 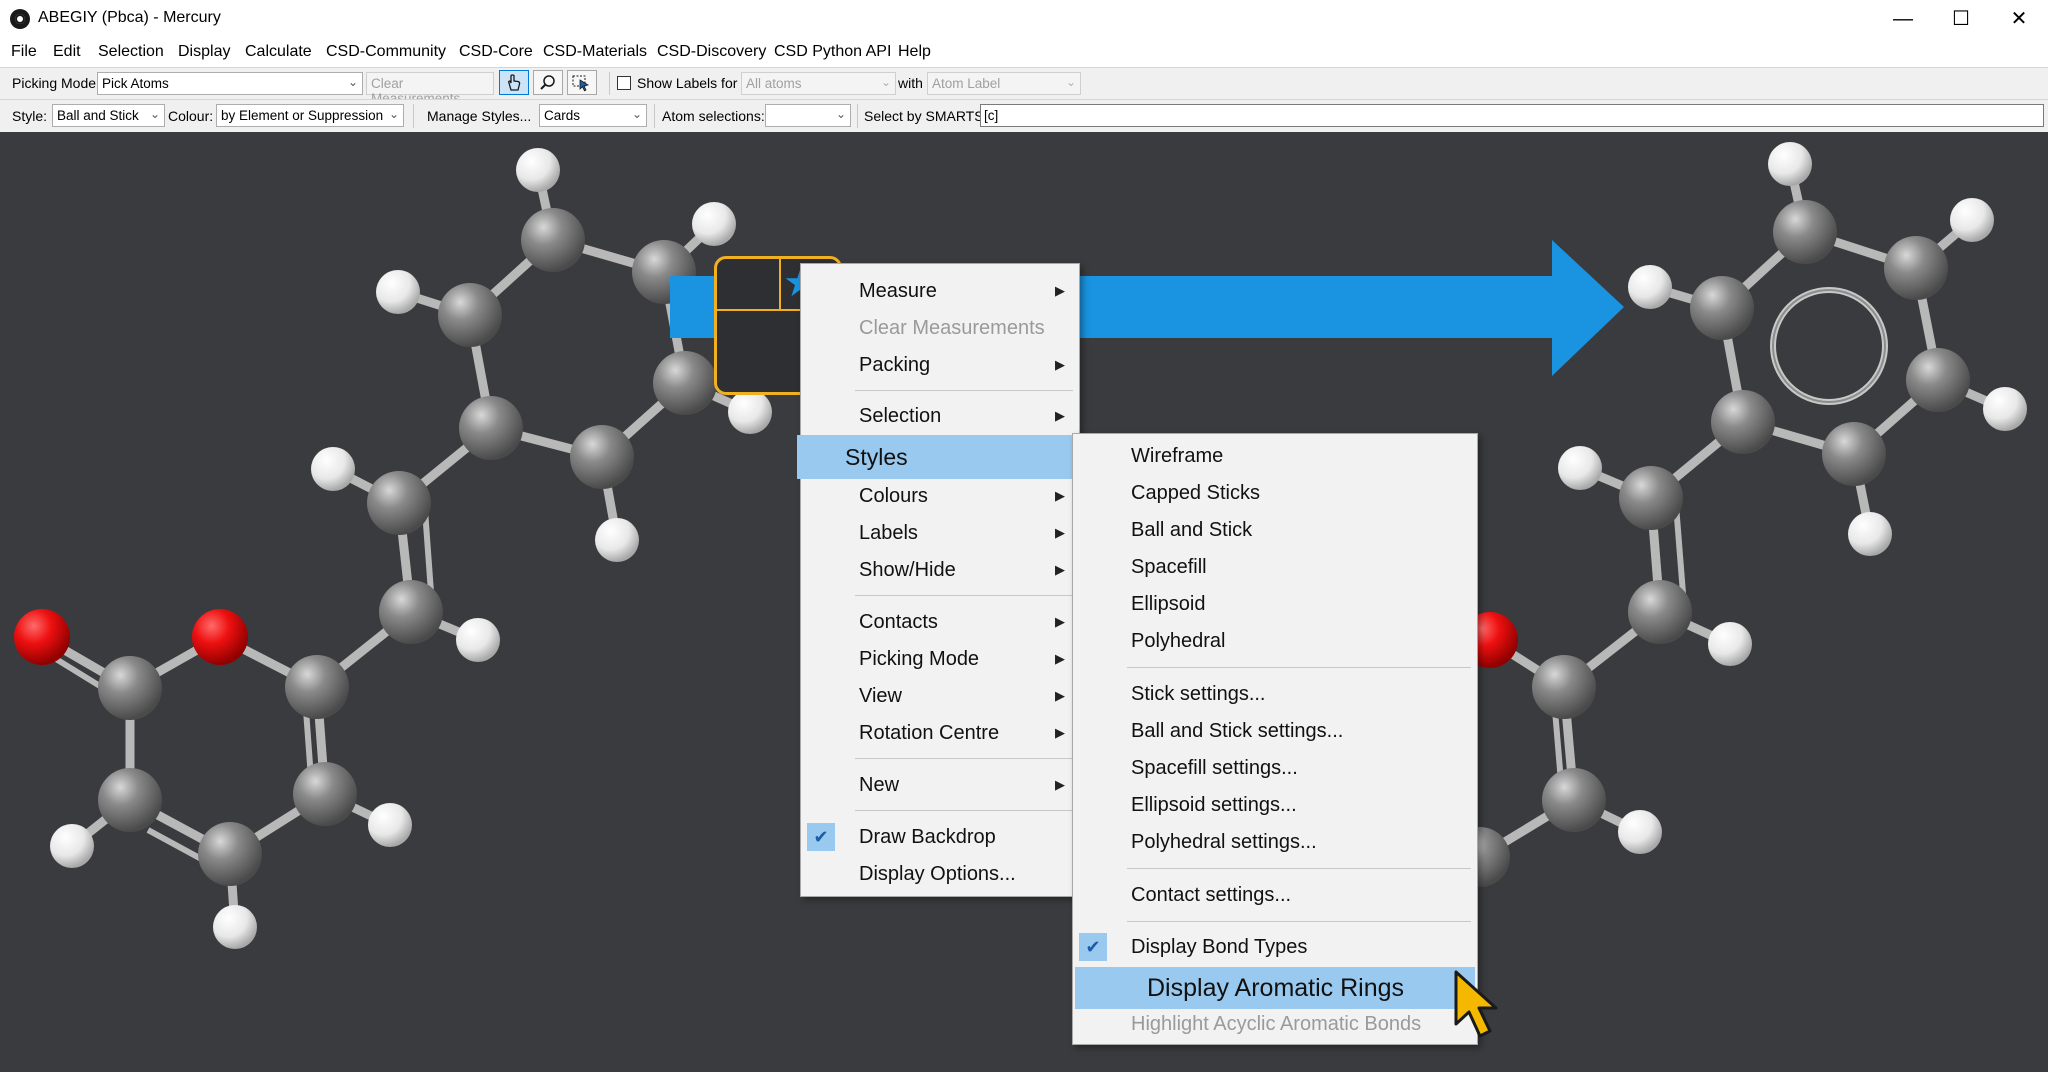 I want to click on style-value: Ball and Stick, so click(x=98, y=115).